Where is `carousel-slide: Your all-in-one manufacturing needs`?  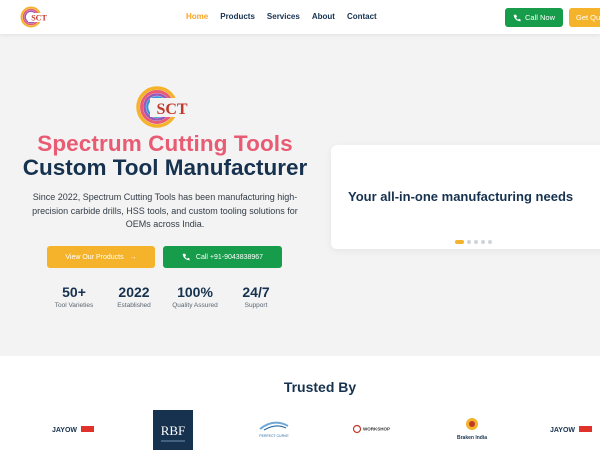
carousel-slide: Your all-in-one manufacturing needs is located at coordinates (465, 197).